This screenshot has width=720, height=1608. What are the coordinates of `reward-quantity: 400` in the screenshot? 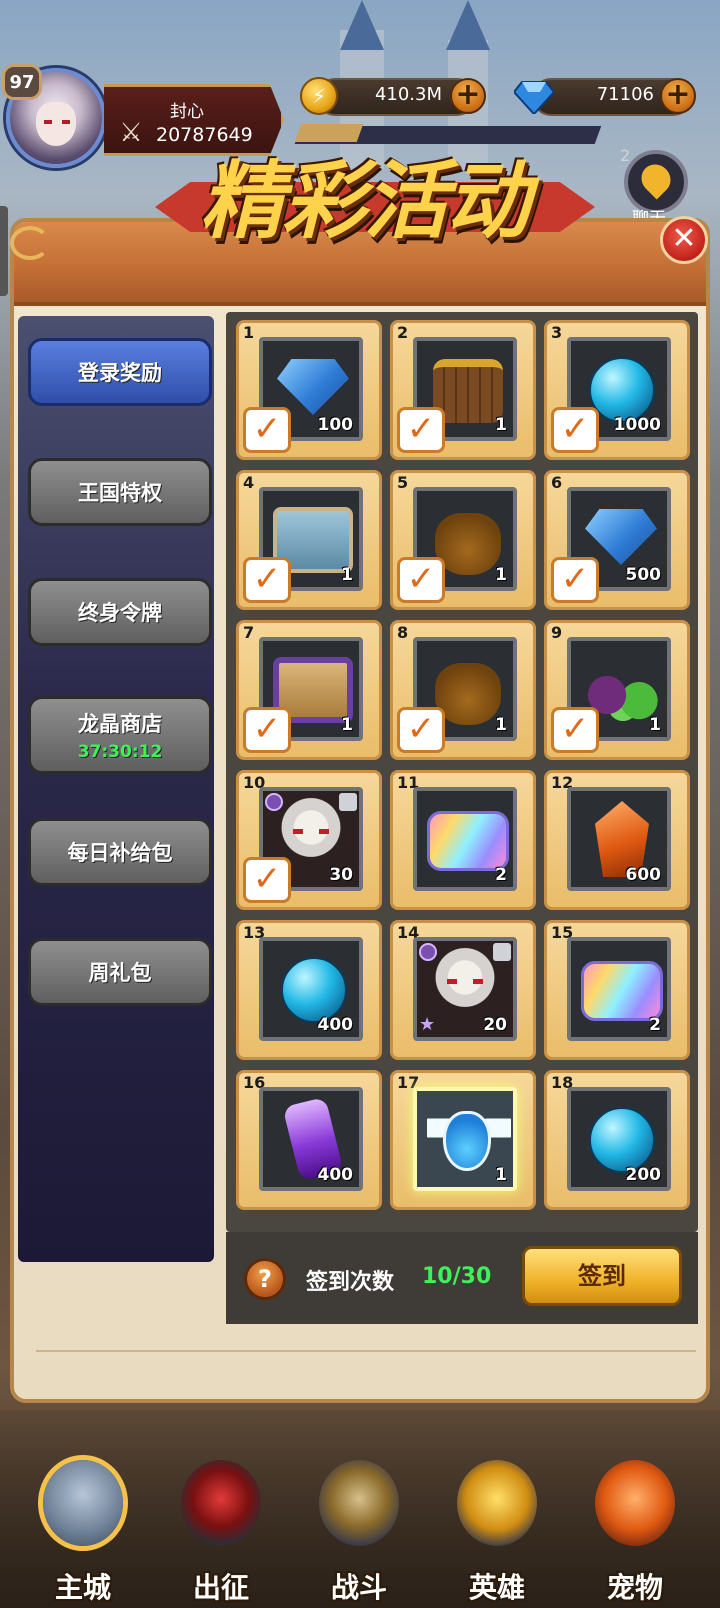 It's located at (335, 1025).